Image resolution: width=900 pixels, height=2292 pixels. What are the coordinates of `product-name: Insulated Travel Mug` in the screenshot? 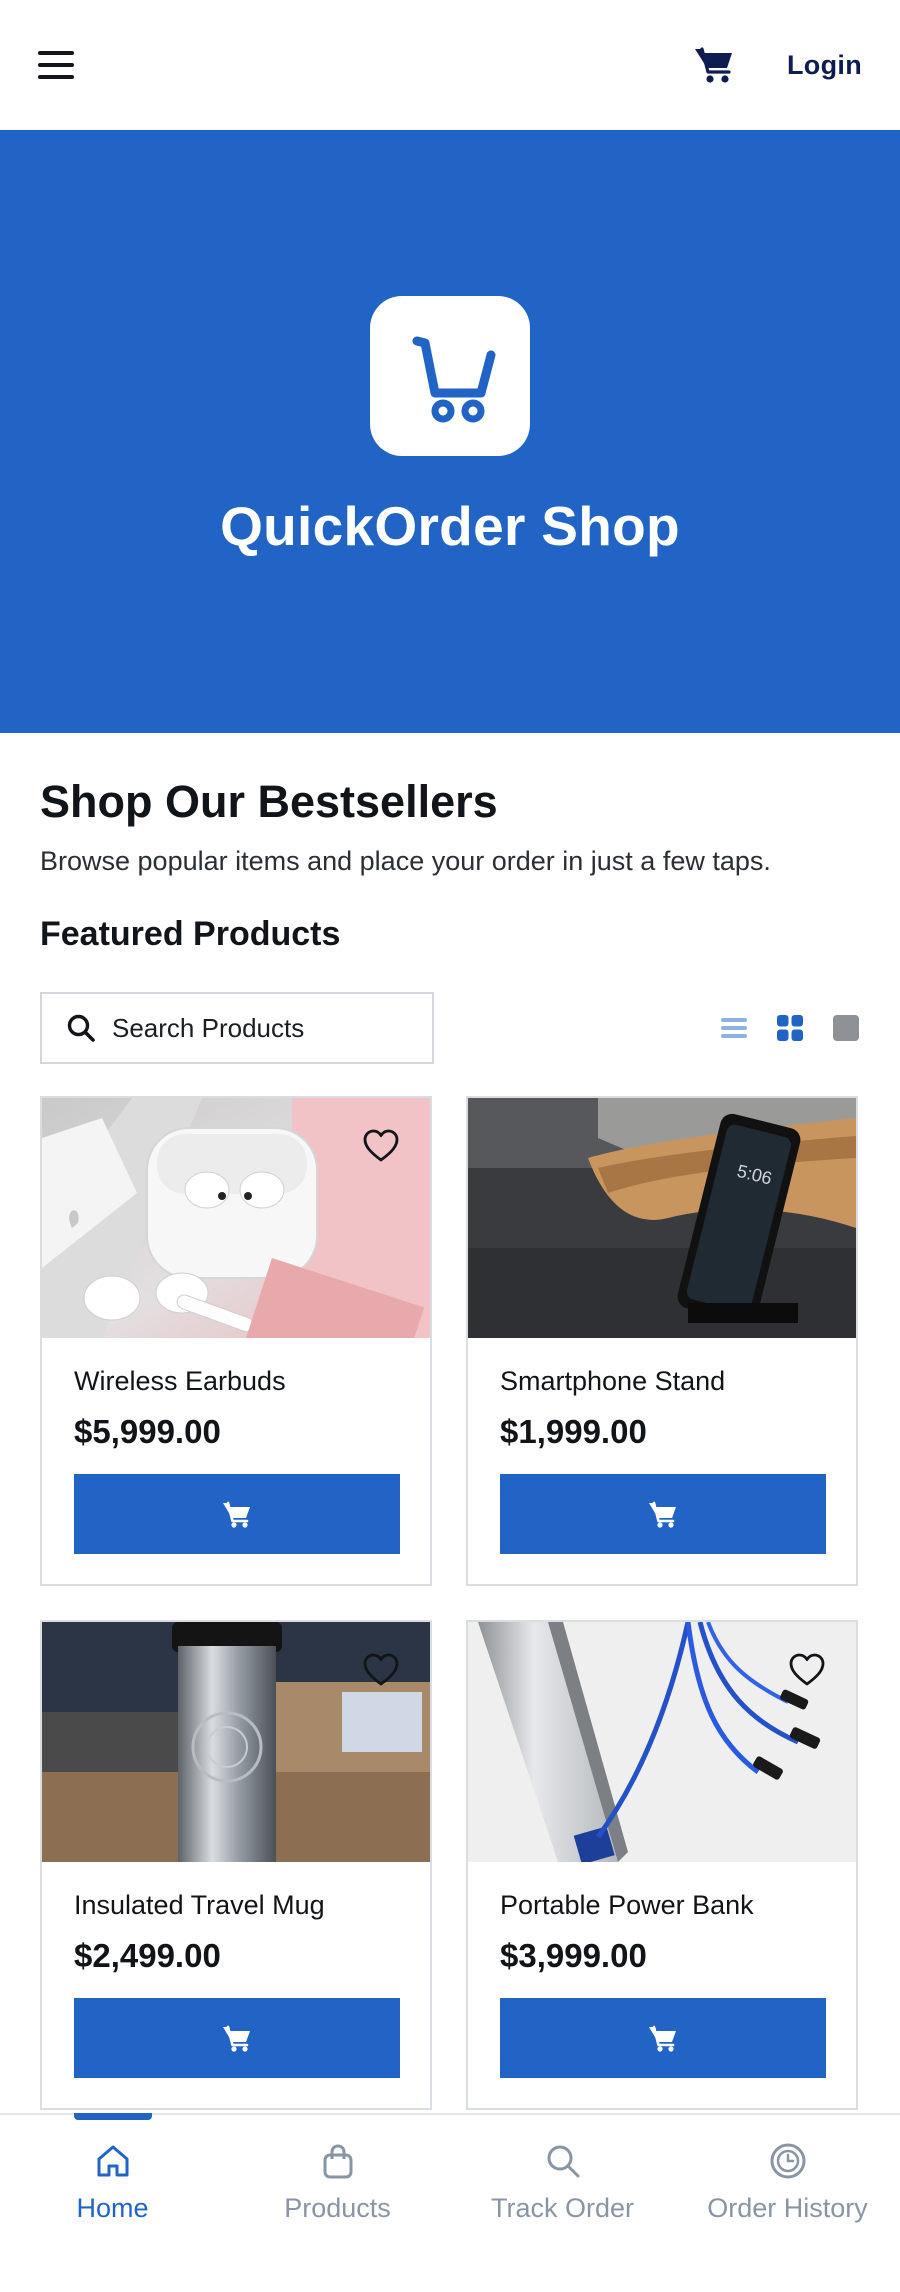 It's located at (199, 1905).